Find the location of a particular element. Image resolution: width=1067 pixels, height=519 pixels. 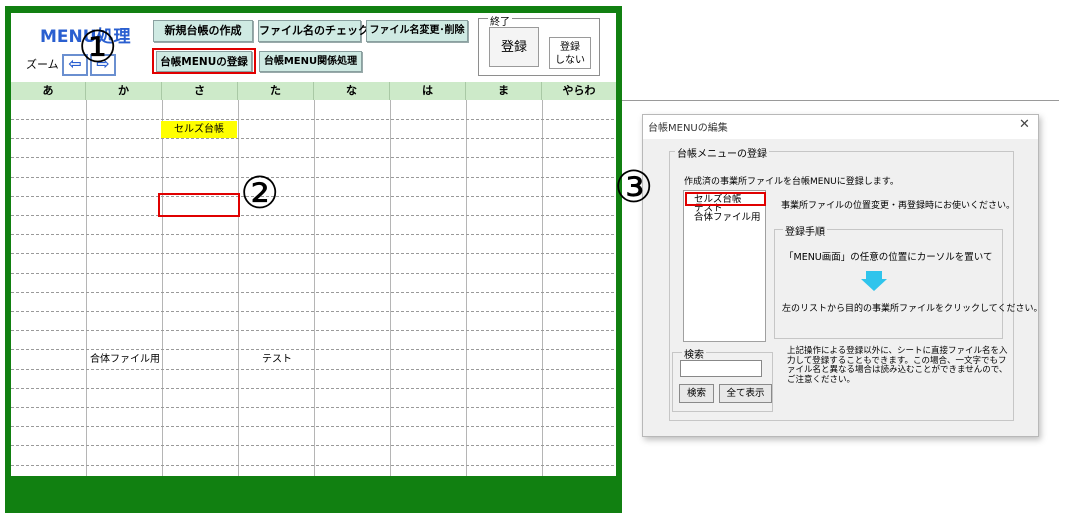

column-header: な is located at coordinates (352, 91).